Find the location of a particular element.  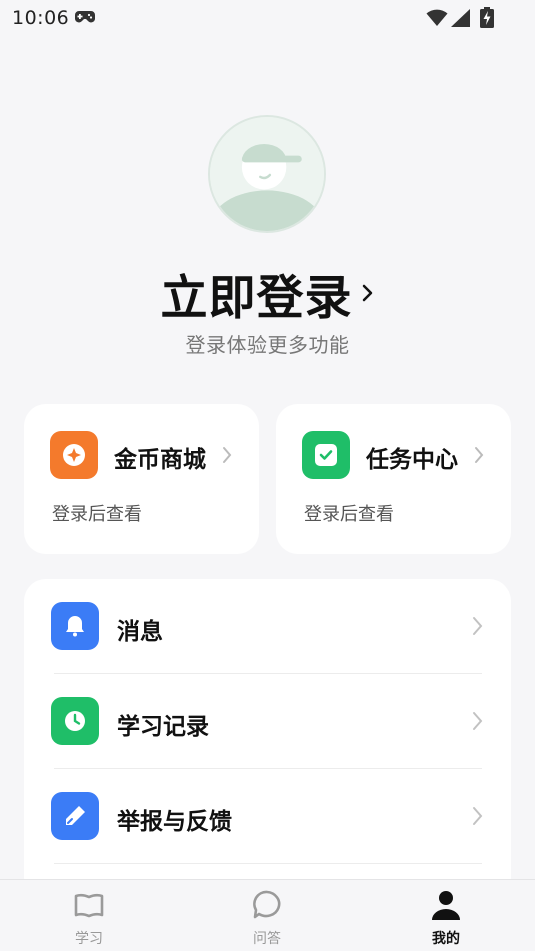

book-icon is located at coordinates (89, 905).